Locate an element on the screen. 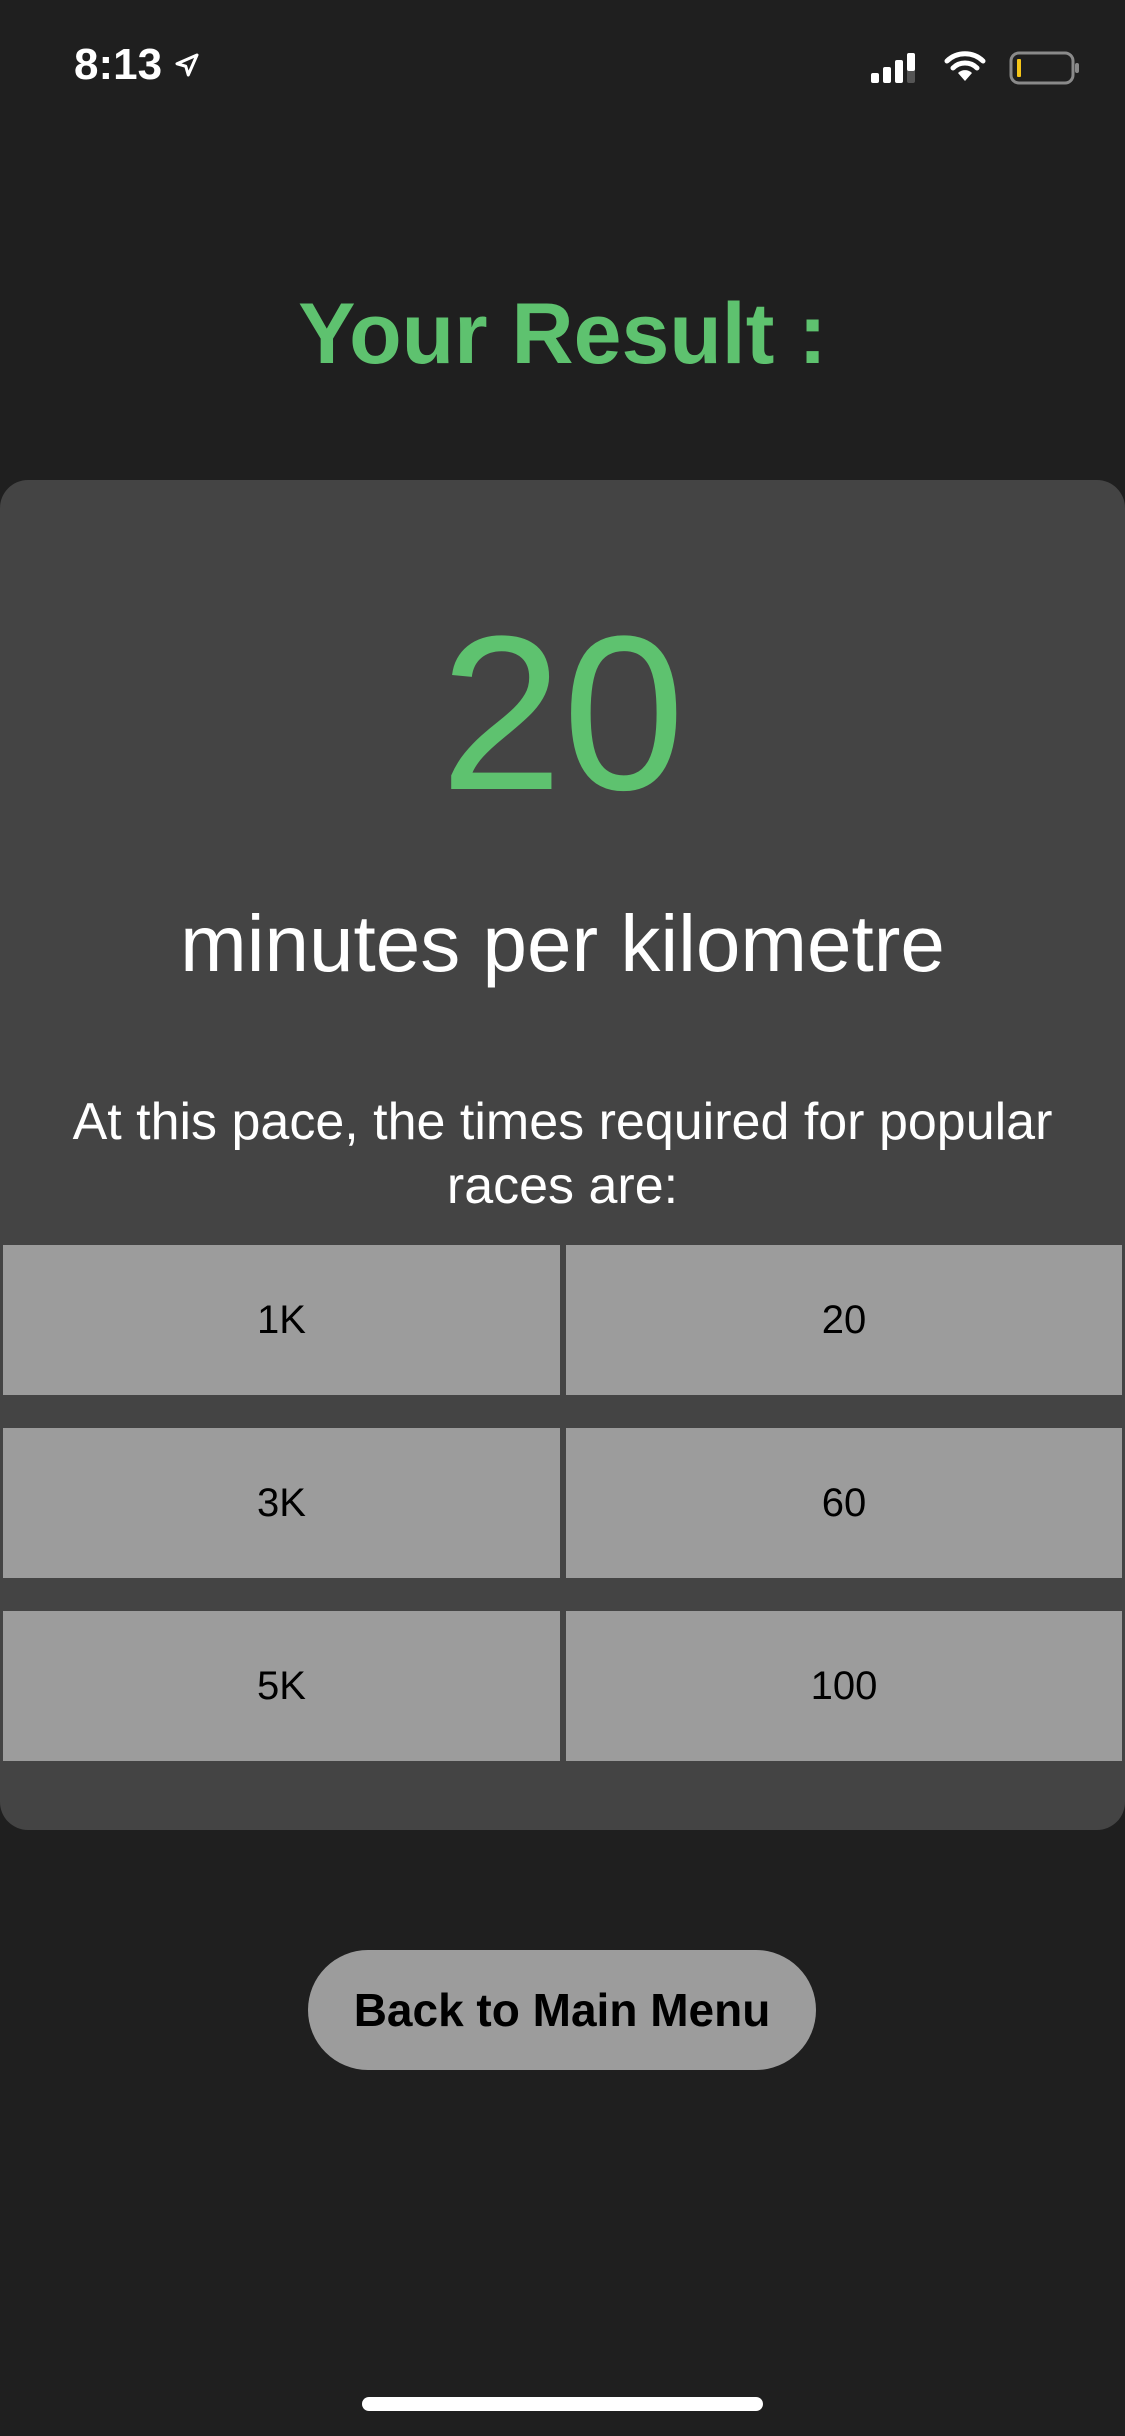  race-distance-cell: 5K is located at coordinates (281, 1686).